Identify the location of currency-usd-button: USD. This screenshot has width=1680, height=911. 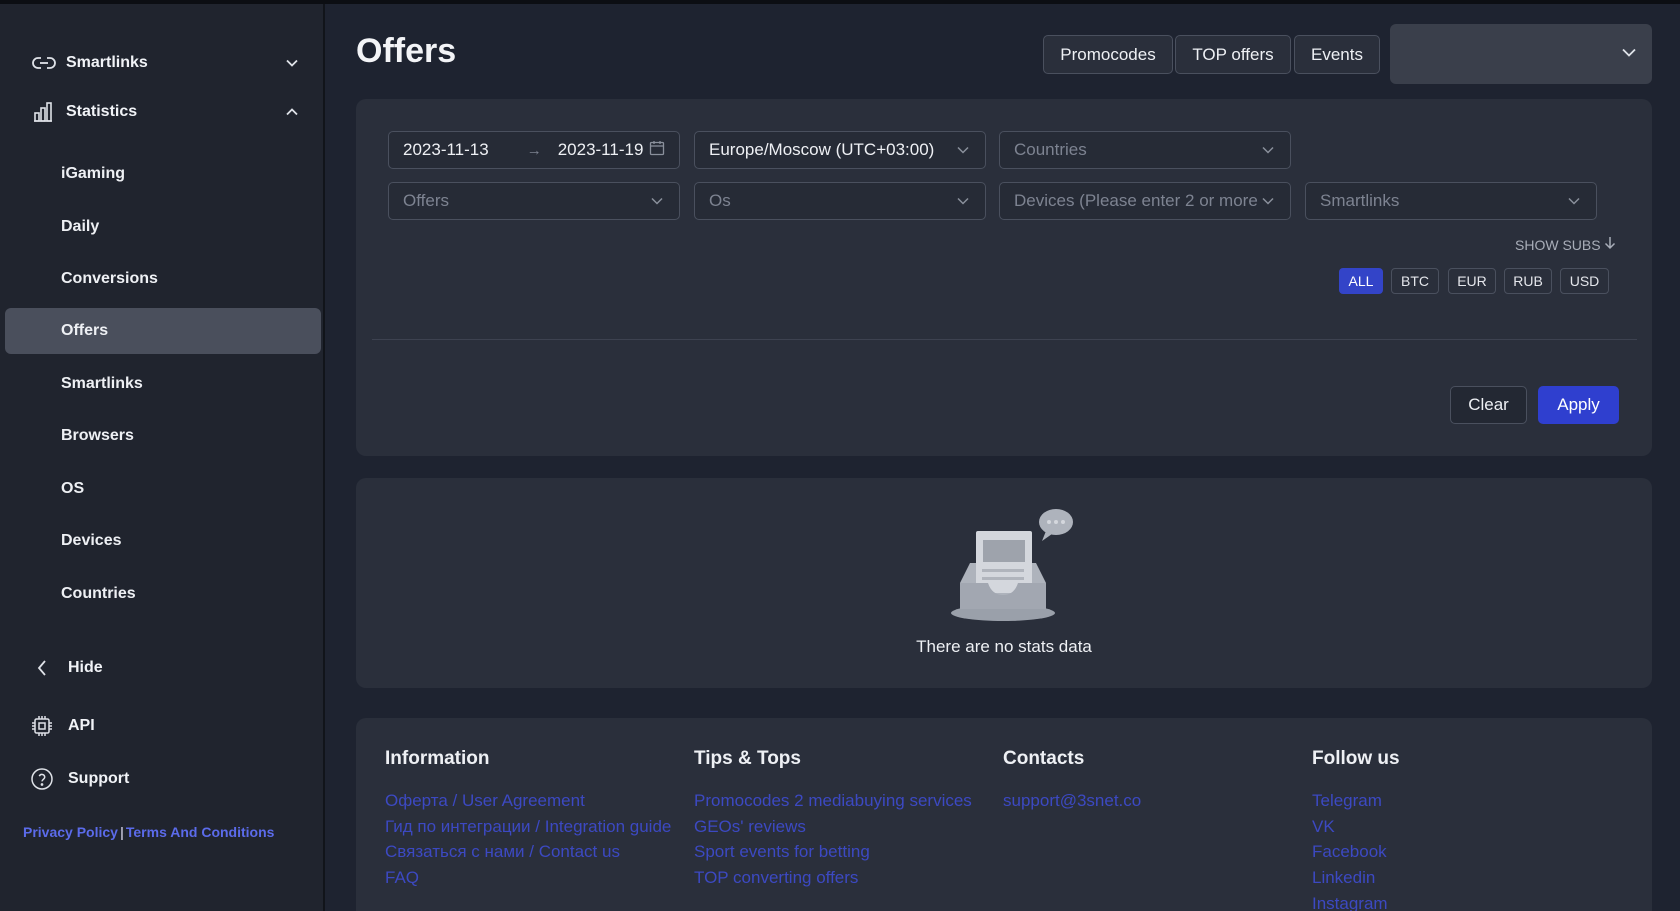
(1584, 281).